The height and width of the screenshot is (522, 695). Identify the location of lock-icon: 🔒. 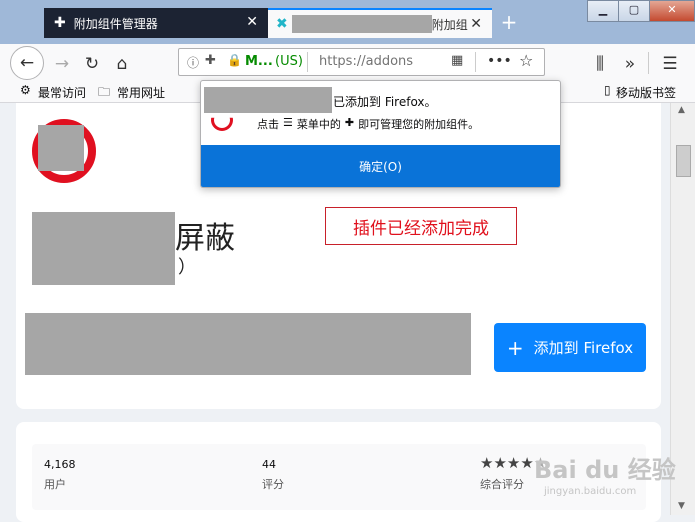
(234, 60).